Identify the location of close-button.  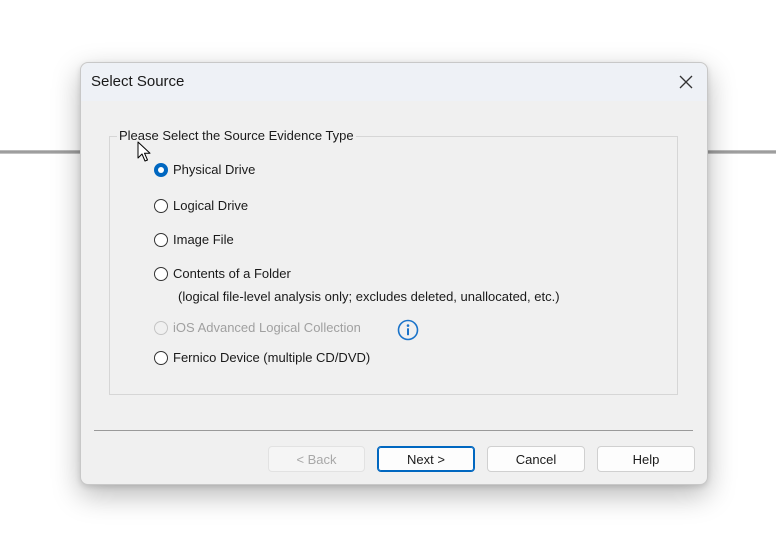
(686, 82).